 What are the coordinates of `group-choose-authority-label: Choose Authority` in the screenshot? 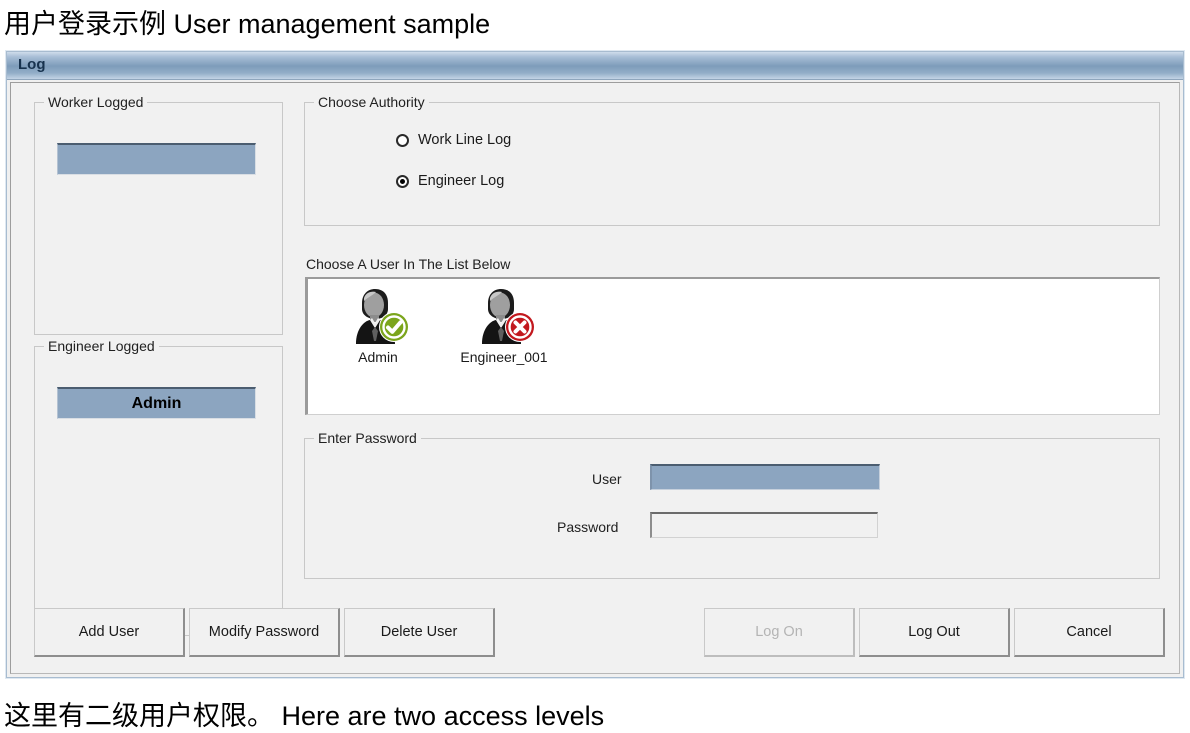 It's located at (371, 102).